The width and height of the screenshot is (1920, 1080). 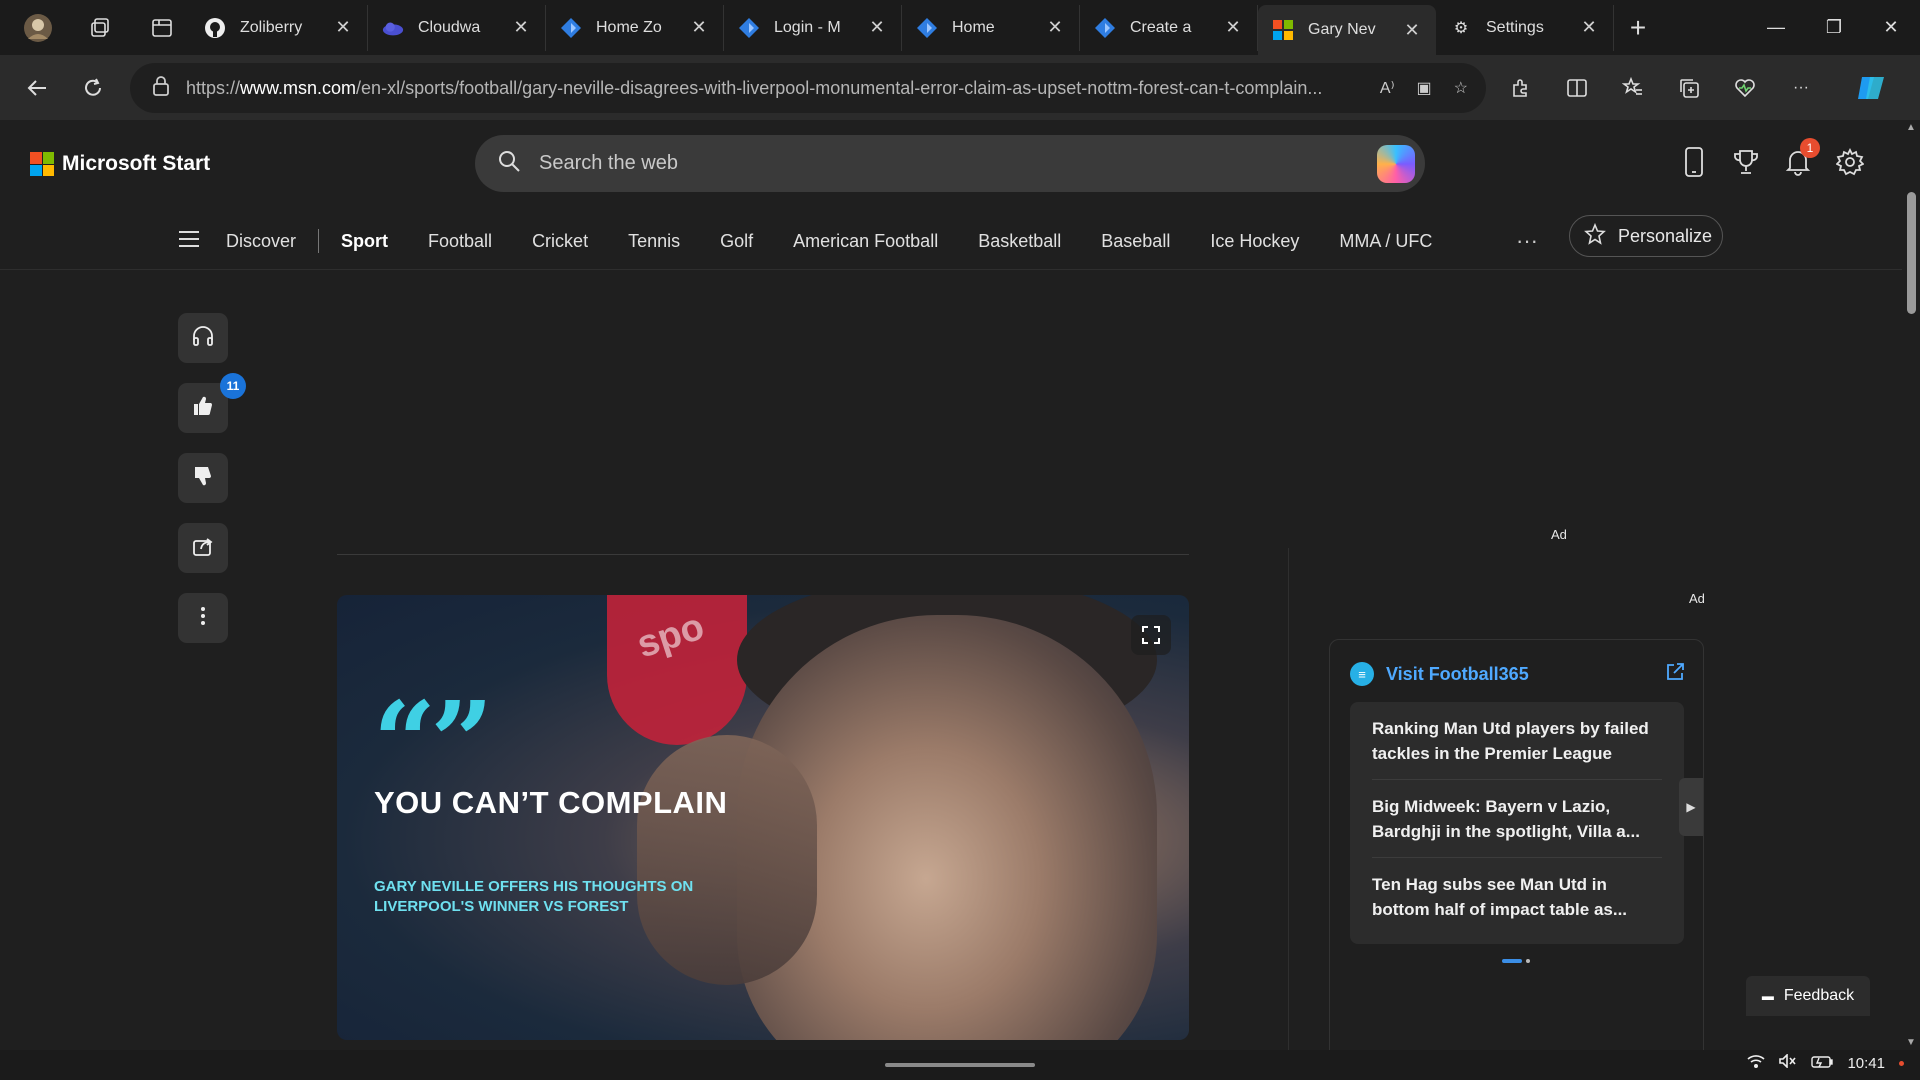 I want to click on football365-link: ≡ Visit Football365, so click(x=1439, y=674).